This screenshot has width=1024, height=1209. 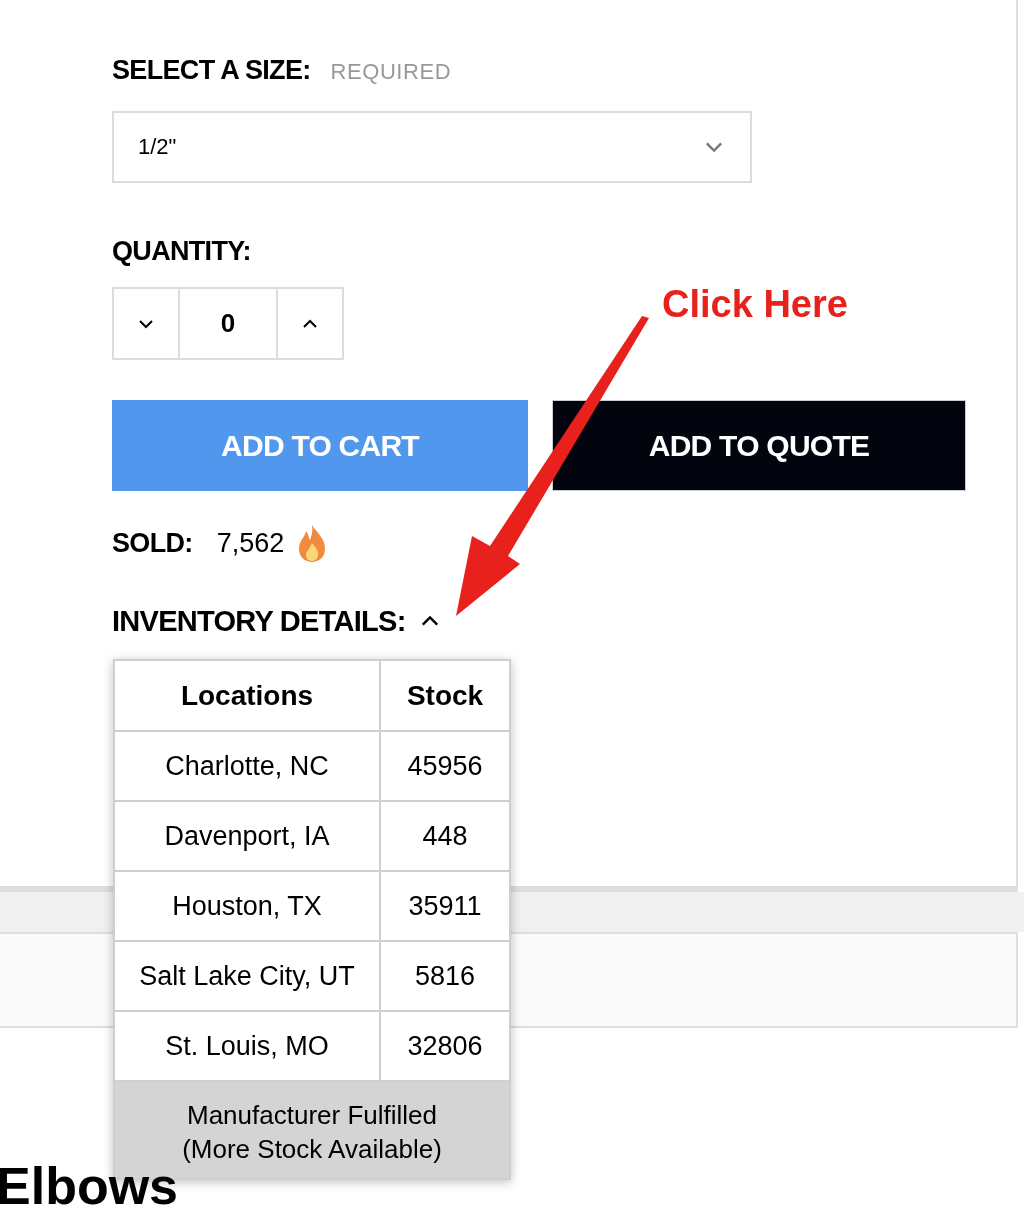 What do you see at coordinates (432, 146) in the screenshot?
I see `size-select: 1/2"` at bounding box center [432, 146].